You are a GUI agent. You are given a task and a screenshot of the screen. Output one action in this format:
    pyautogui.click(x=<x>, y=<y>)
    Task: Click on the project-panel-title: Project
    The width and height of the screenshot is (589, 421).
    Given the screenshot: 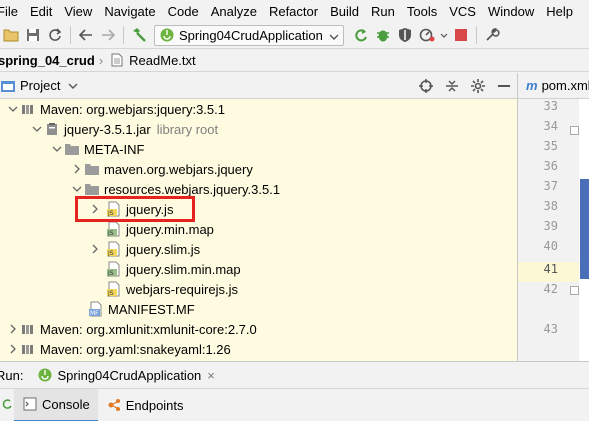 What is the action you would take?
    pyautogui.click(x=40, y=85)
    